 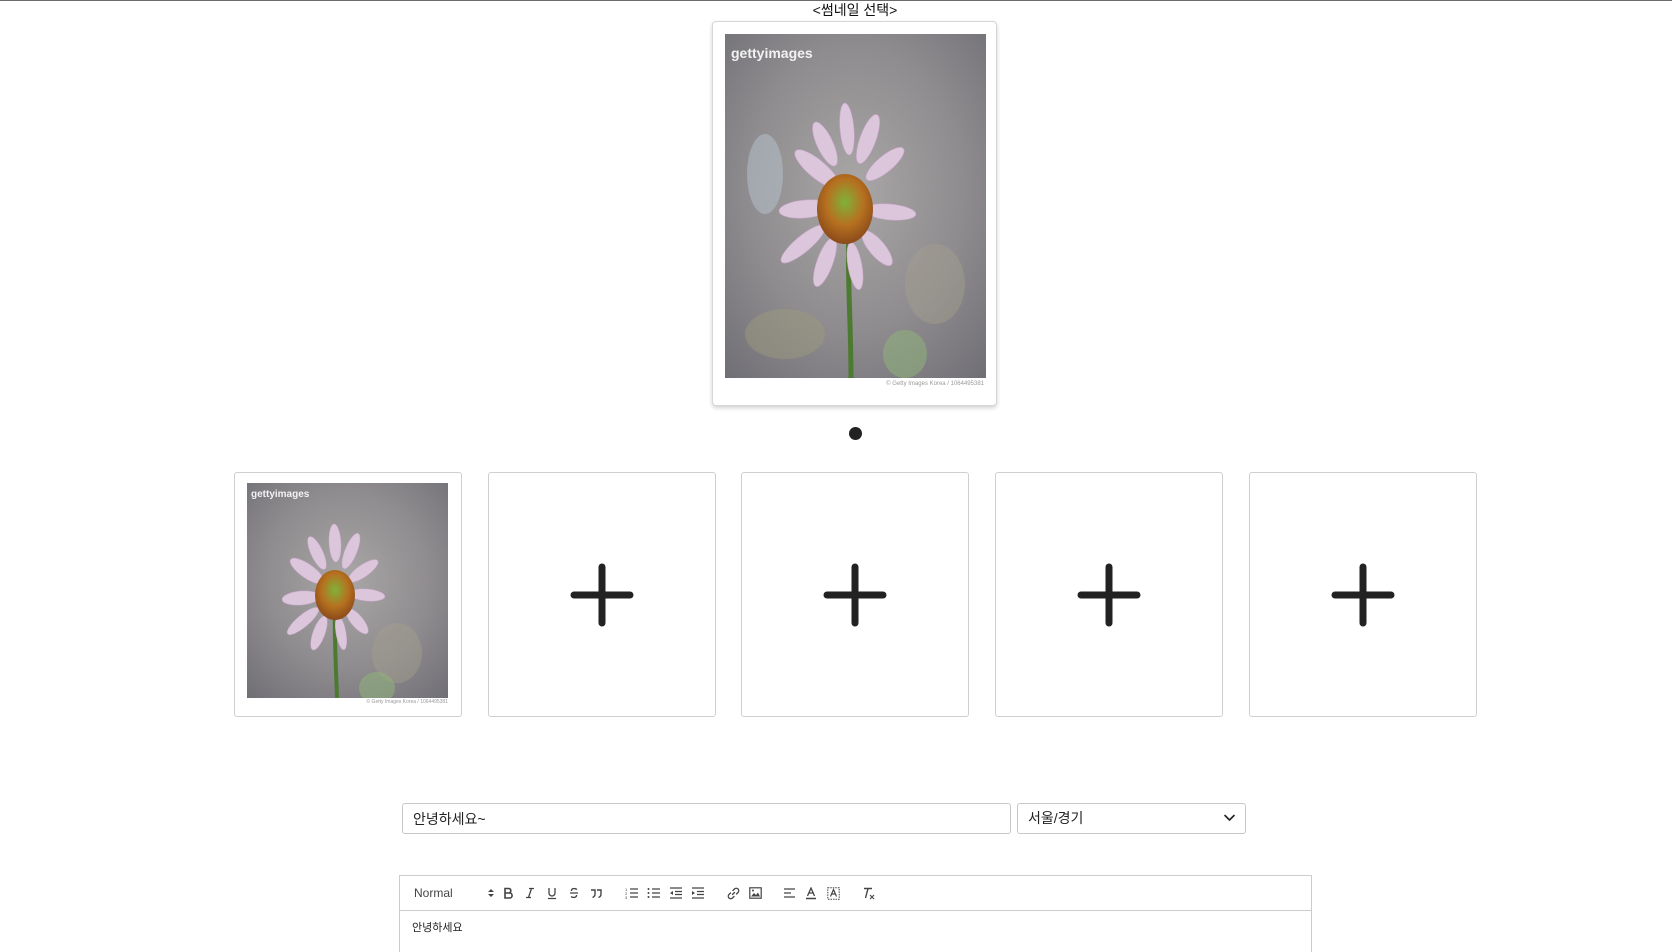 What do you see at coordinates (433, 893) in the screenshot?
I see `header-format-label: Normal` at bounding box center [433, 893].